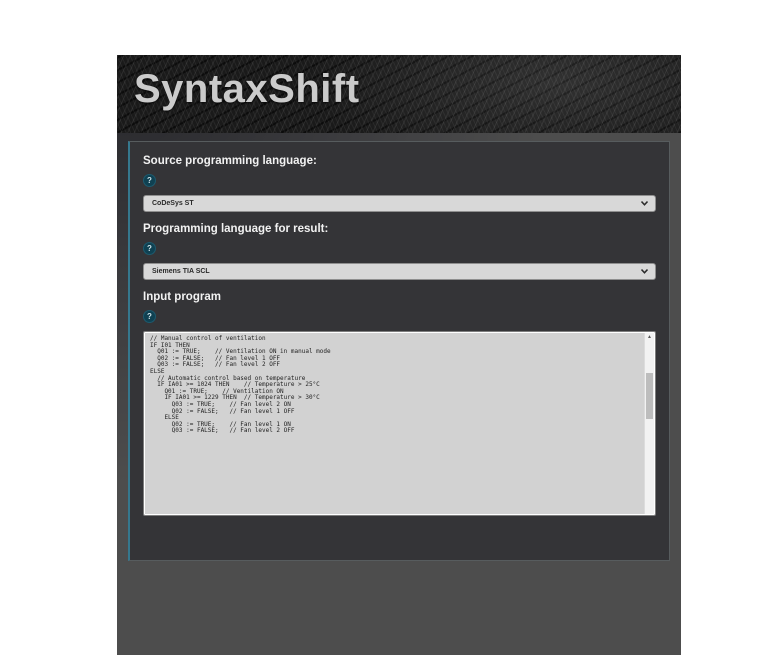  I want to click on input-program-help-button: ?, so click(149, 316).